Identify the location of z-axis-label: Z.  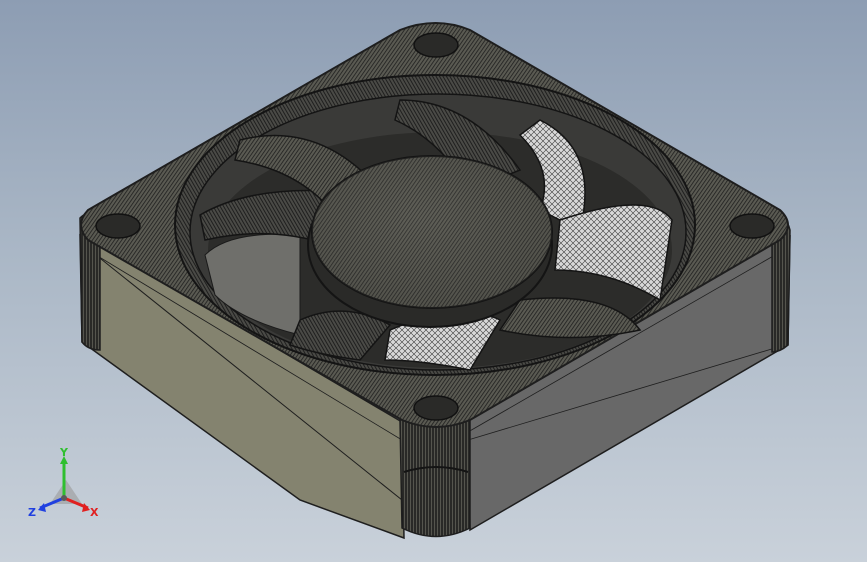
(32, 512).